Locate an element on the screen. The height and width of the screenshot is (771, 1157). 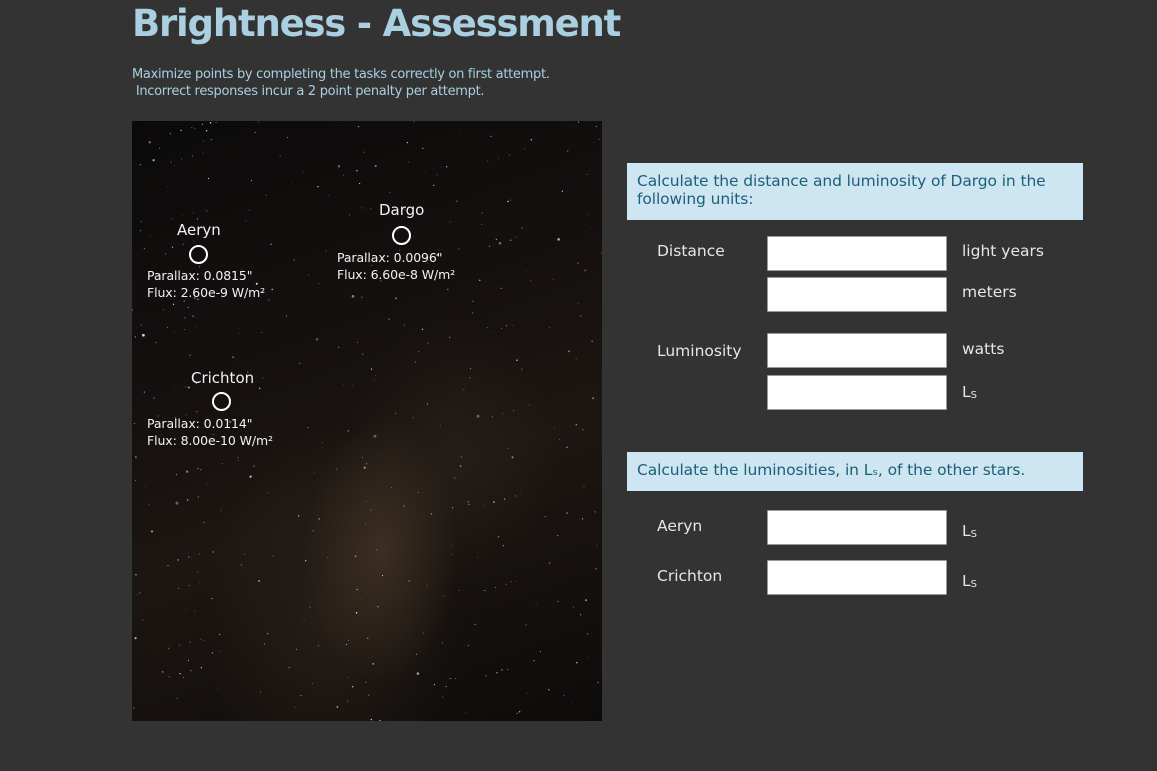
star-marker-dargo is located at coordinates (401, 235).